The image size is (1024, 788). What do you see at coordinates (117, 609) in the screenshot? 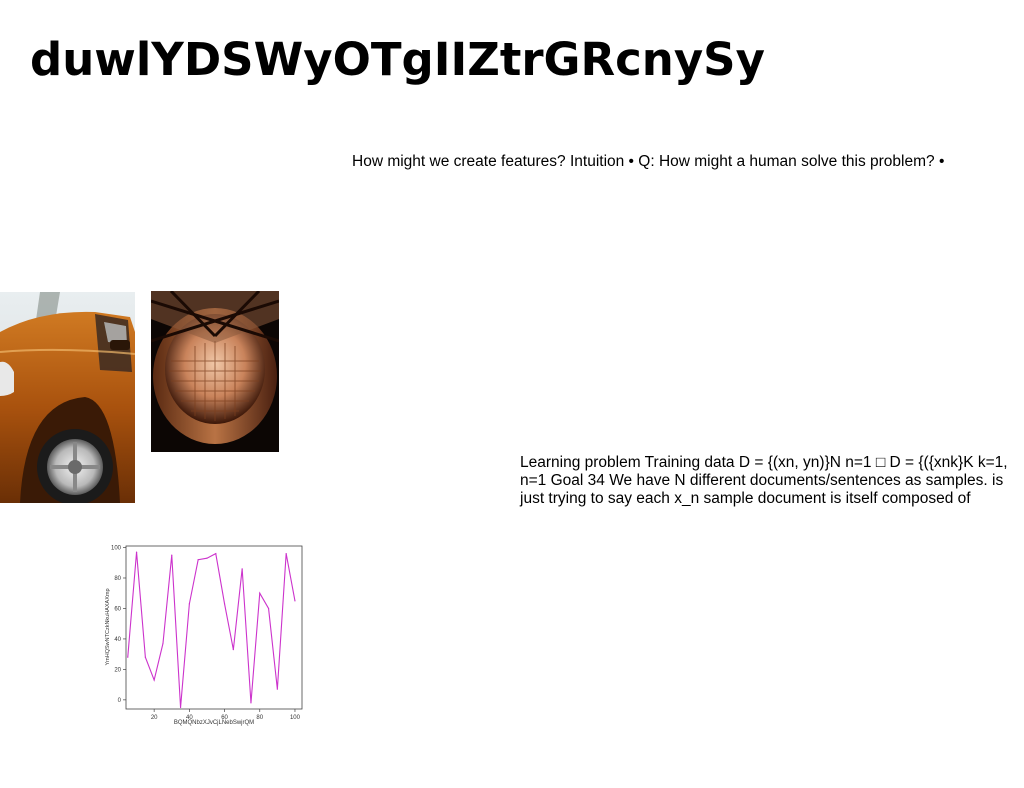
I see `y-tick-label: 60` at bounding box center [117, 609].